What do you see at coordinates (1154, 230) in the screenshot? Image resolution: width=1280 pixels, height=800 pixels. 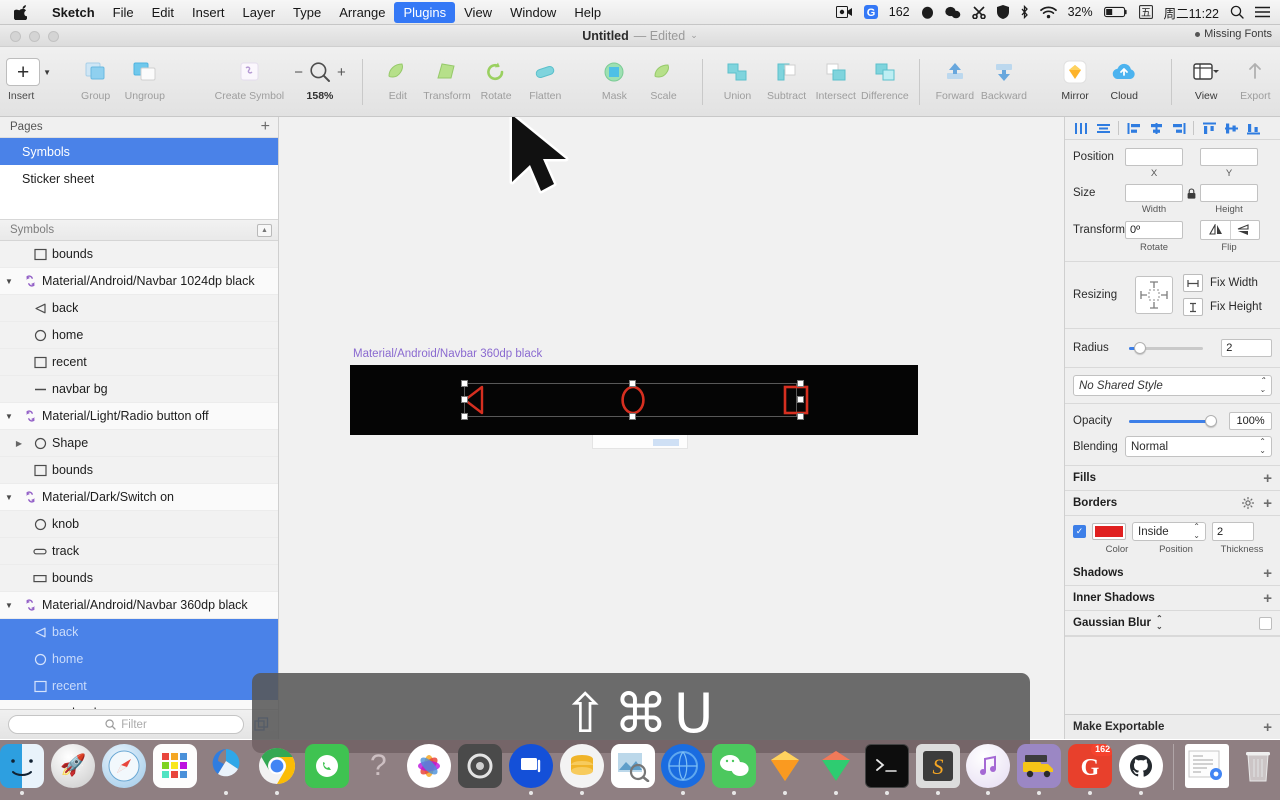 I see `rotate-input: 0º` at bounding box center [1154, 230].